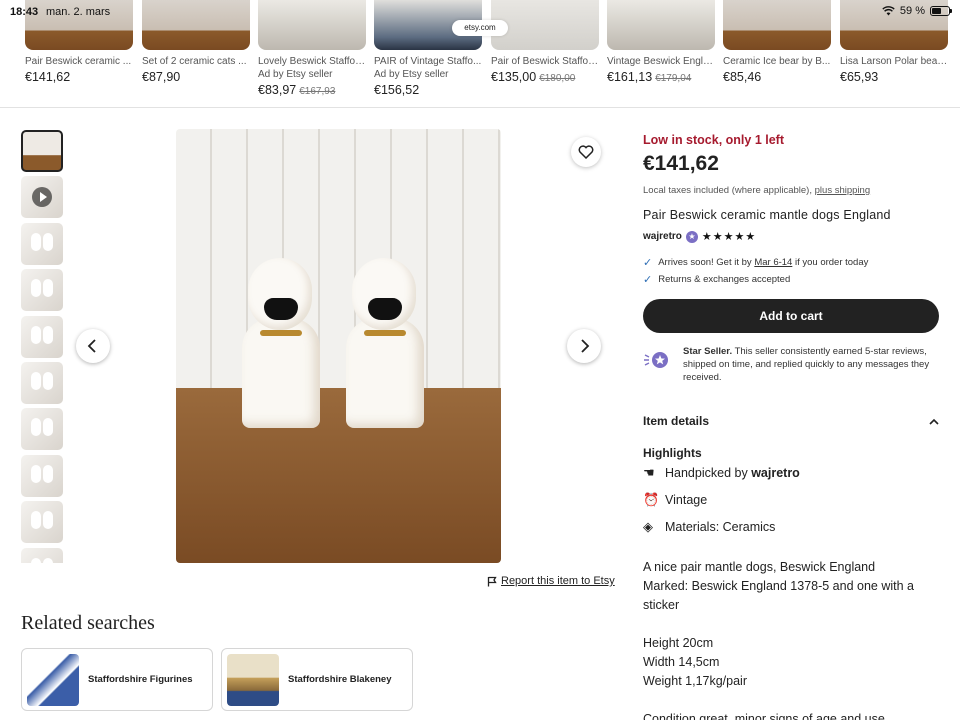 The width and height of the screenshot is (960, 720). What do you see at coordinates (480, 28) in the screenshot?
I see `url-pill: etsy.com` at bounding box center [480, 28].